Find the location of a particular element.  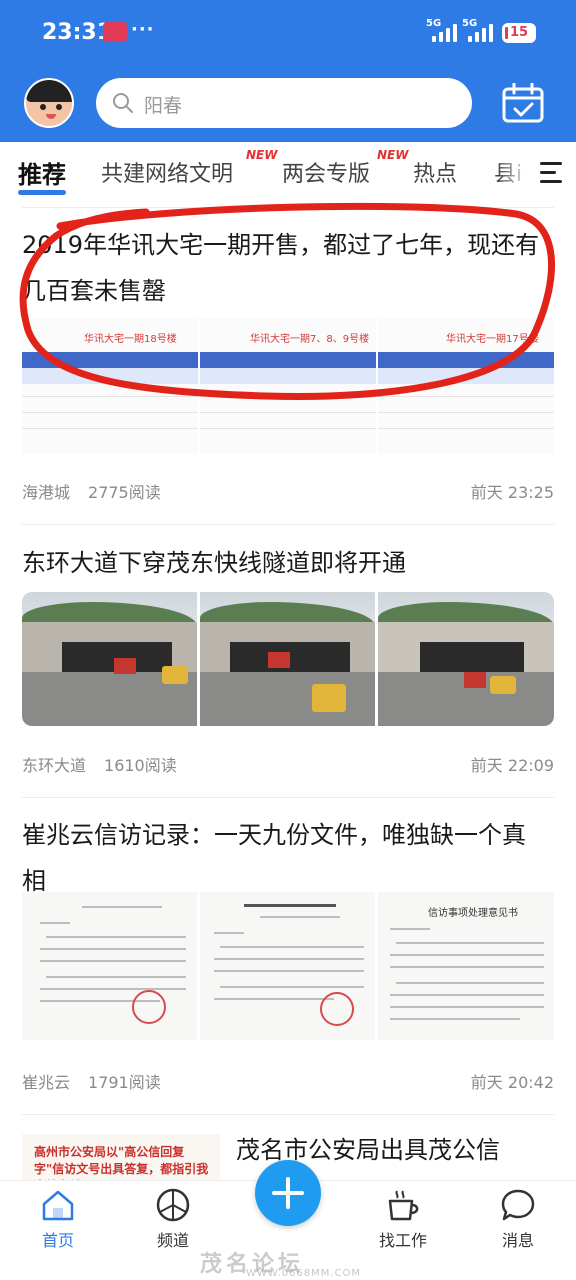

search-placeholder: 阳春 is located at coordinates (163, 106).